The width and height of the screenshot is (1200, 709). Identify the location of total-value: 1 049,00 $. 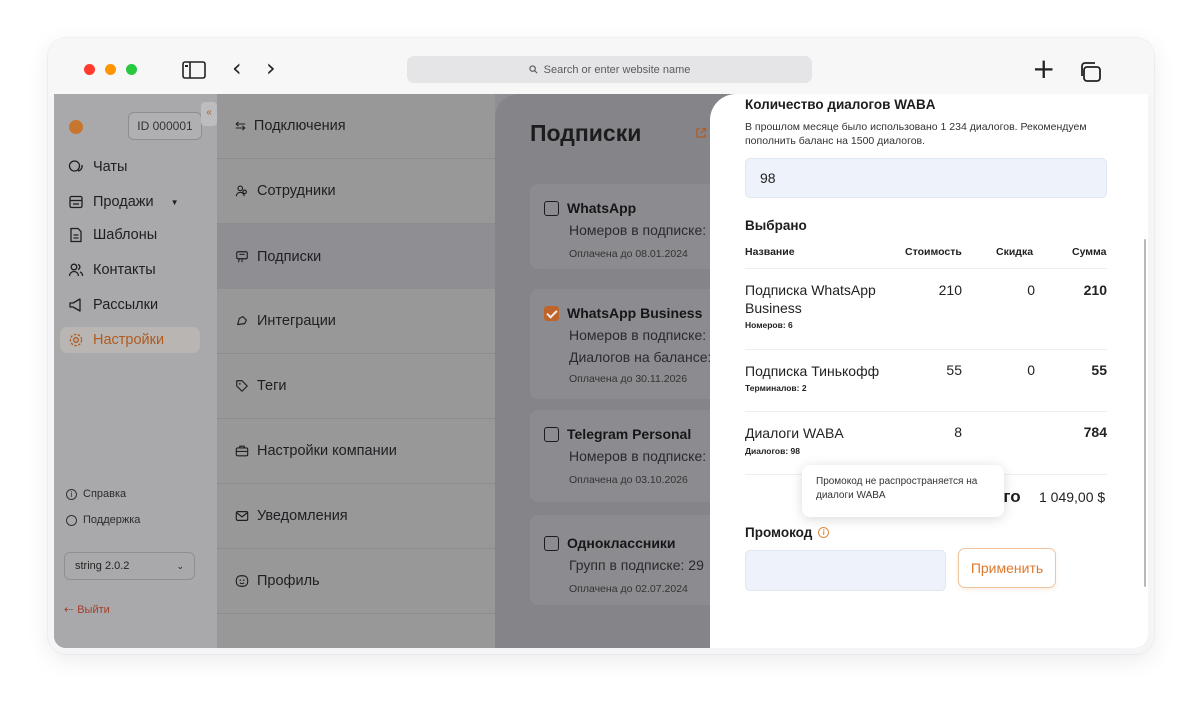
(1072, 497).